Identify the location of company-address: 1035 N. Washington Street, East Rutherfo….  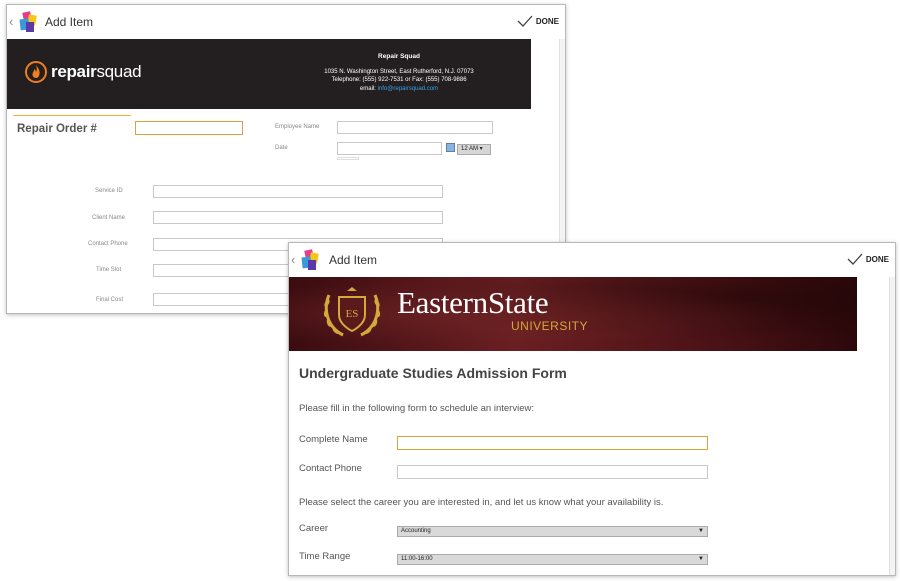
(399, 71).